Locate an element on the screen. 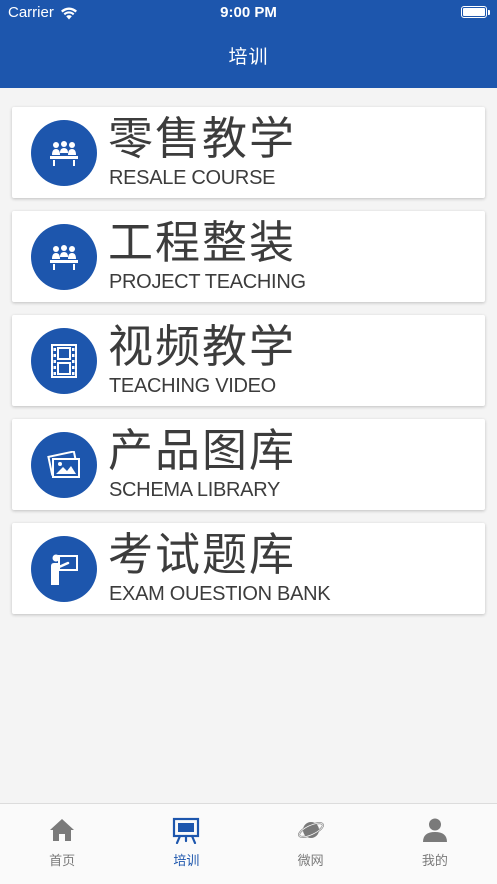 The height and width of the screenshot is (884, 497). tab-training: 培训 is located at coordinates (186, 844).